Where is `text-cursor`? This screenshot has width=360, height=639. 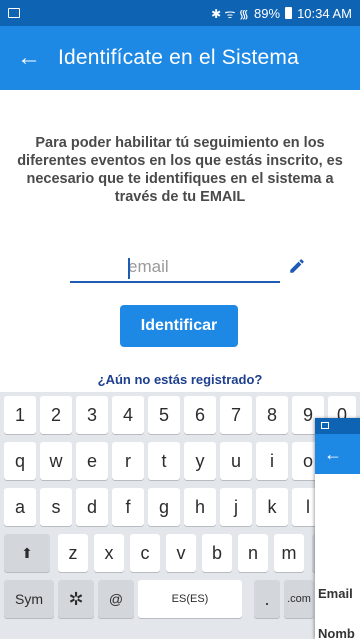
text-cursor is located at coordinates (129, 268).